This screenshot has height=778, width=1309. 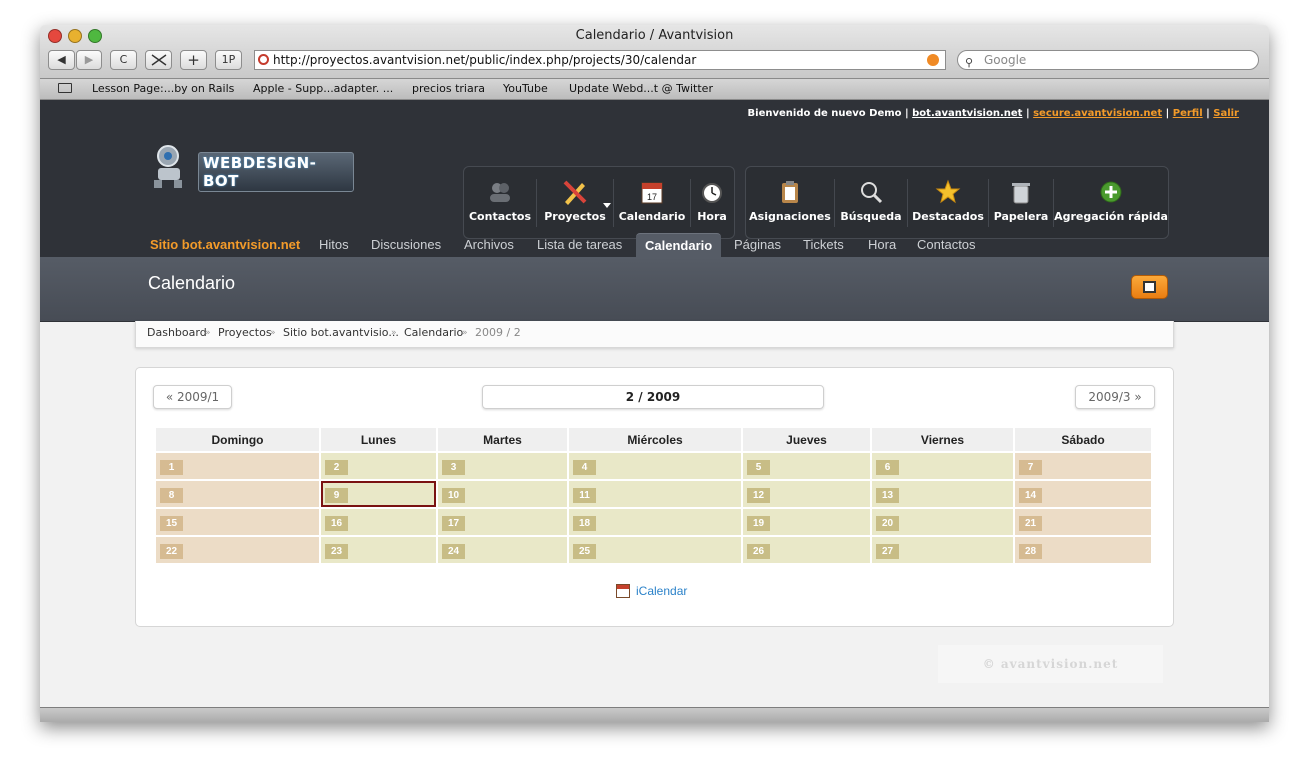 I want to click on search-field: ⚲ Google, so click(x=1108, y=60).